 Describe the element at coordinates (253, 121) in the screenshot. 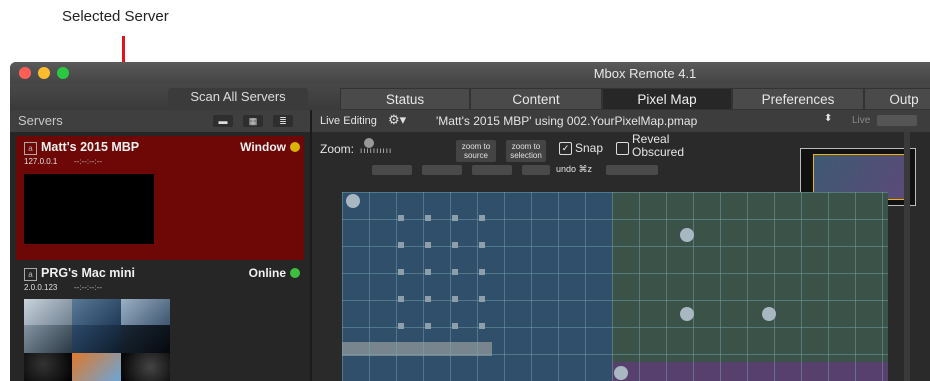

I see `grid-view-icon: ▦` at that location.